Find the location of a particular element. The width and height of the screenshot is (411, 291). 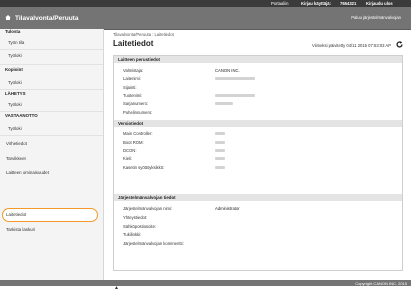

sidebar-item-laitetiedot: Laitetiedot is located at coordinates (16, 214).